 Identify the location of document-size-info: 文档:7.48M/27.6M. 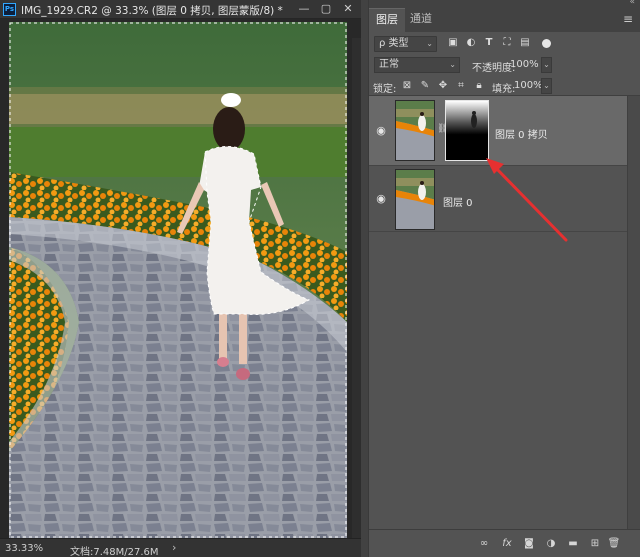
(114, 552).